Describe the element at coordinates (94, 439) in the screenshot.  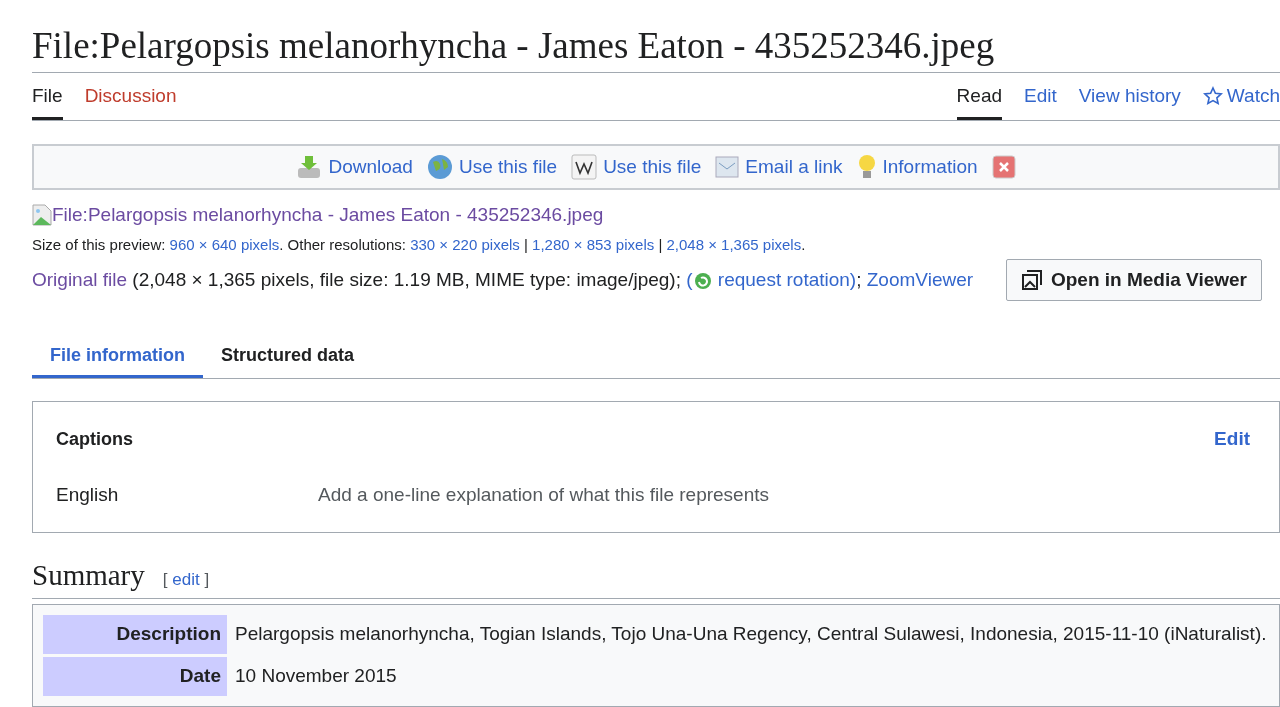
I see `captions-heading: Captions` at that location.